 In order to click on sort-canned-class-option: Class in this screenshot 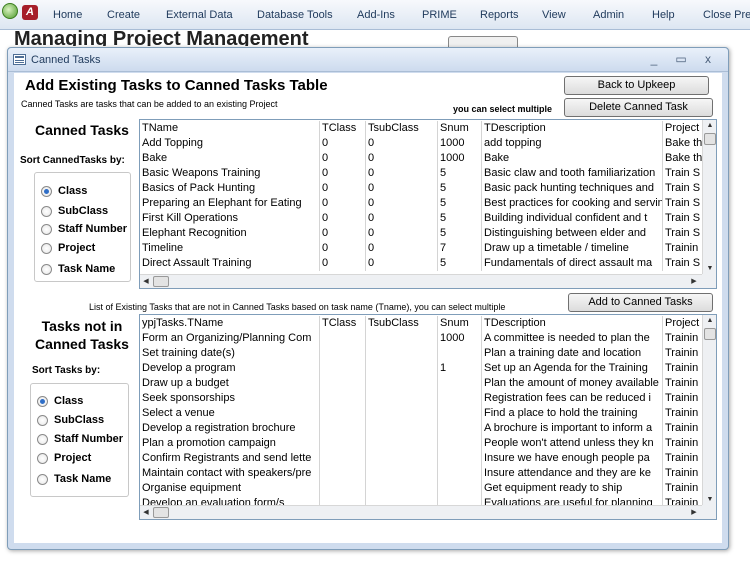, I will do `click(64, 191)`.